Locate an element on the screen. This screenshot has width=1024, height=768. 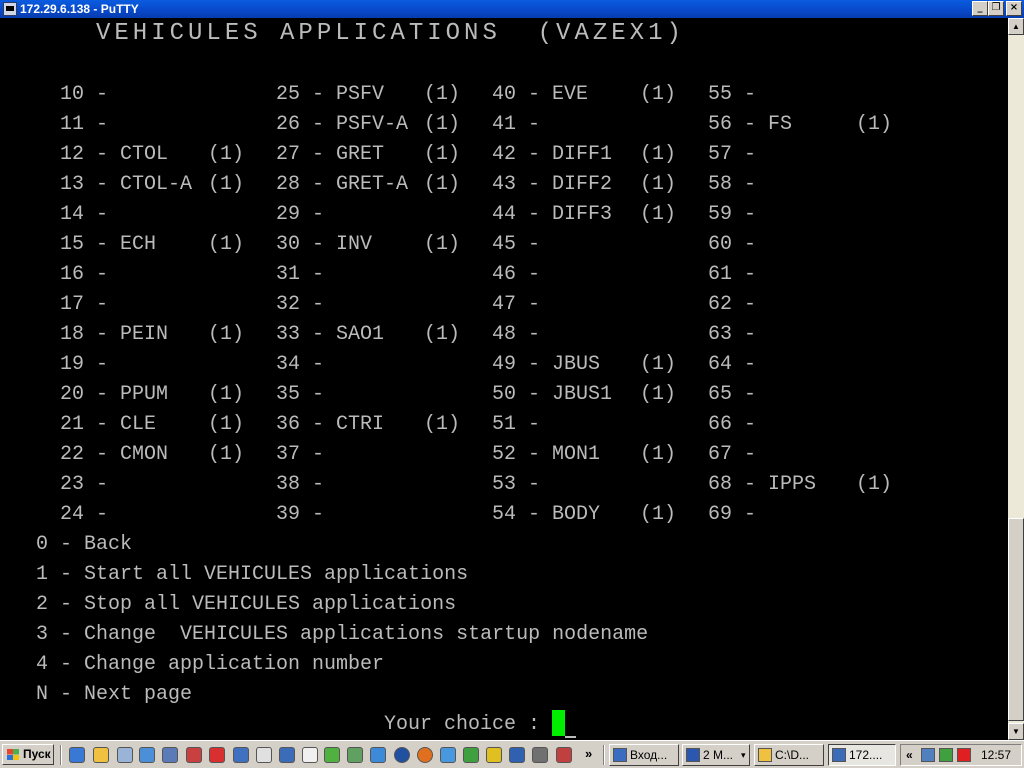
scroll-up-button: ▲ is located at coordinates (1016, 26).